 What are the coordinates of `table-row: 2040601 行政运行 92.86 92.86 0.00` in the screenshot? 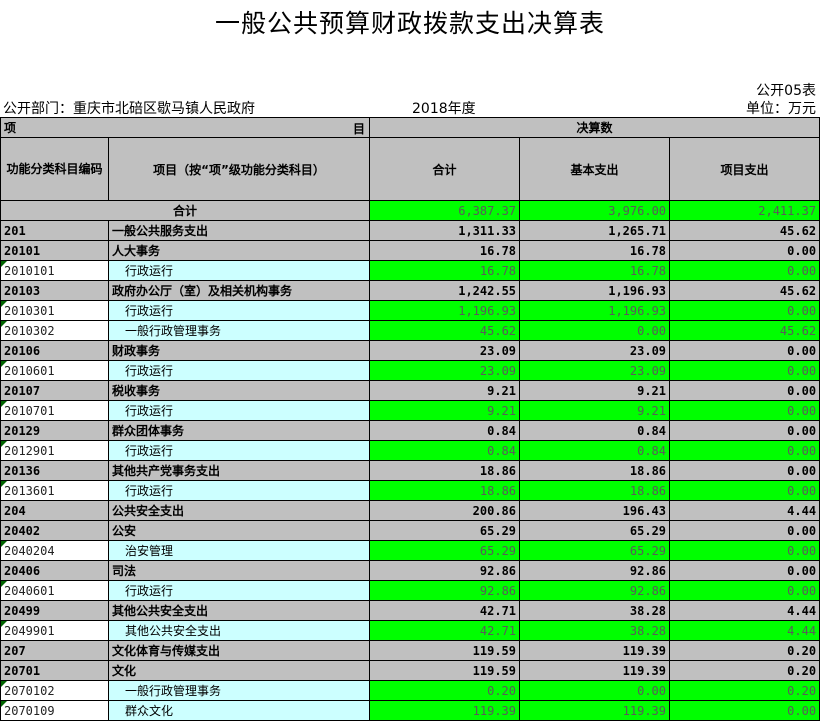 It's located at (410, 590).